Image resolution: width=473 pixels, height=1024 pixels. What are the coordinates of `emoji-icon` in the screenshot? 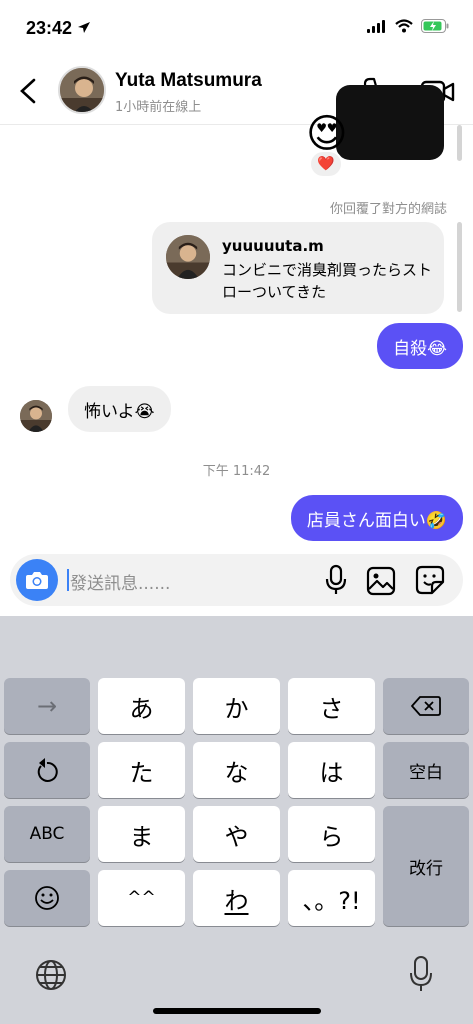 It's located at (47, 898).